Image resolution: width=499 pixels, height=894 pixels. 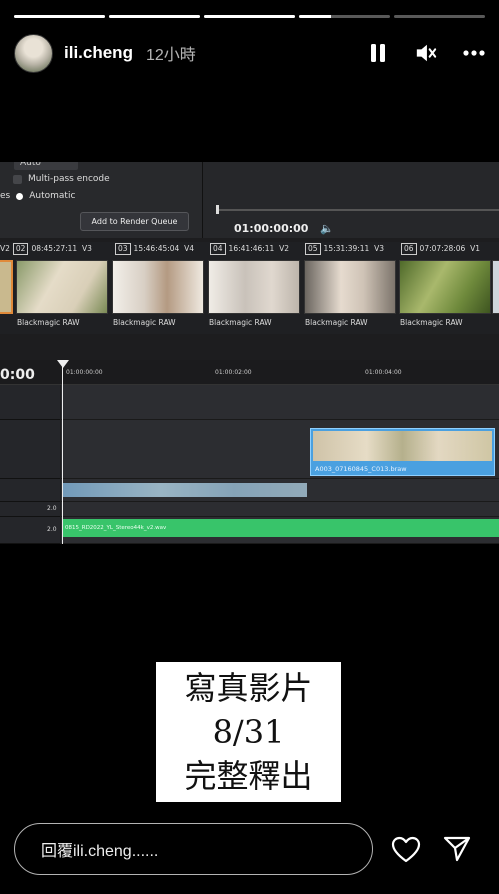 What do you see at coordinates (52, 196) in the screenshot?
I see `automatic-label: Automatic` at bounding box center [52, 196].